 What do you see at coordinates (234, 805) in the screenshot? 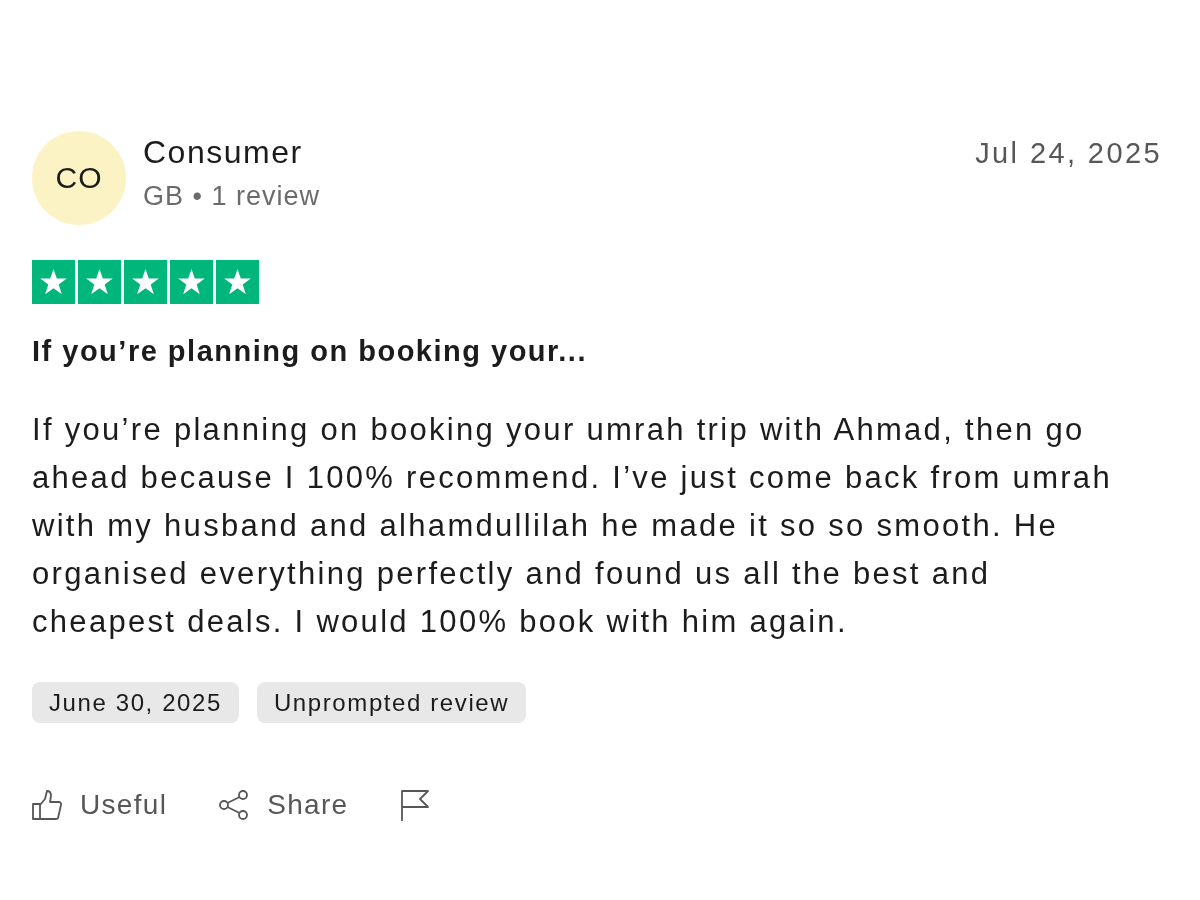
I see `share-icon` at bounding box center [234, 805].